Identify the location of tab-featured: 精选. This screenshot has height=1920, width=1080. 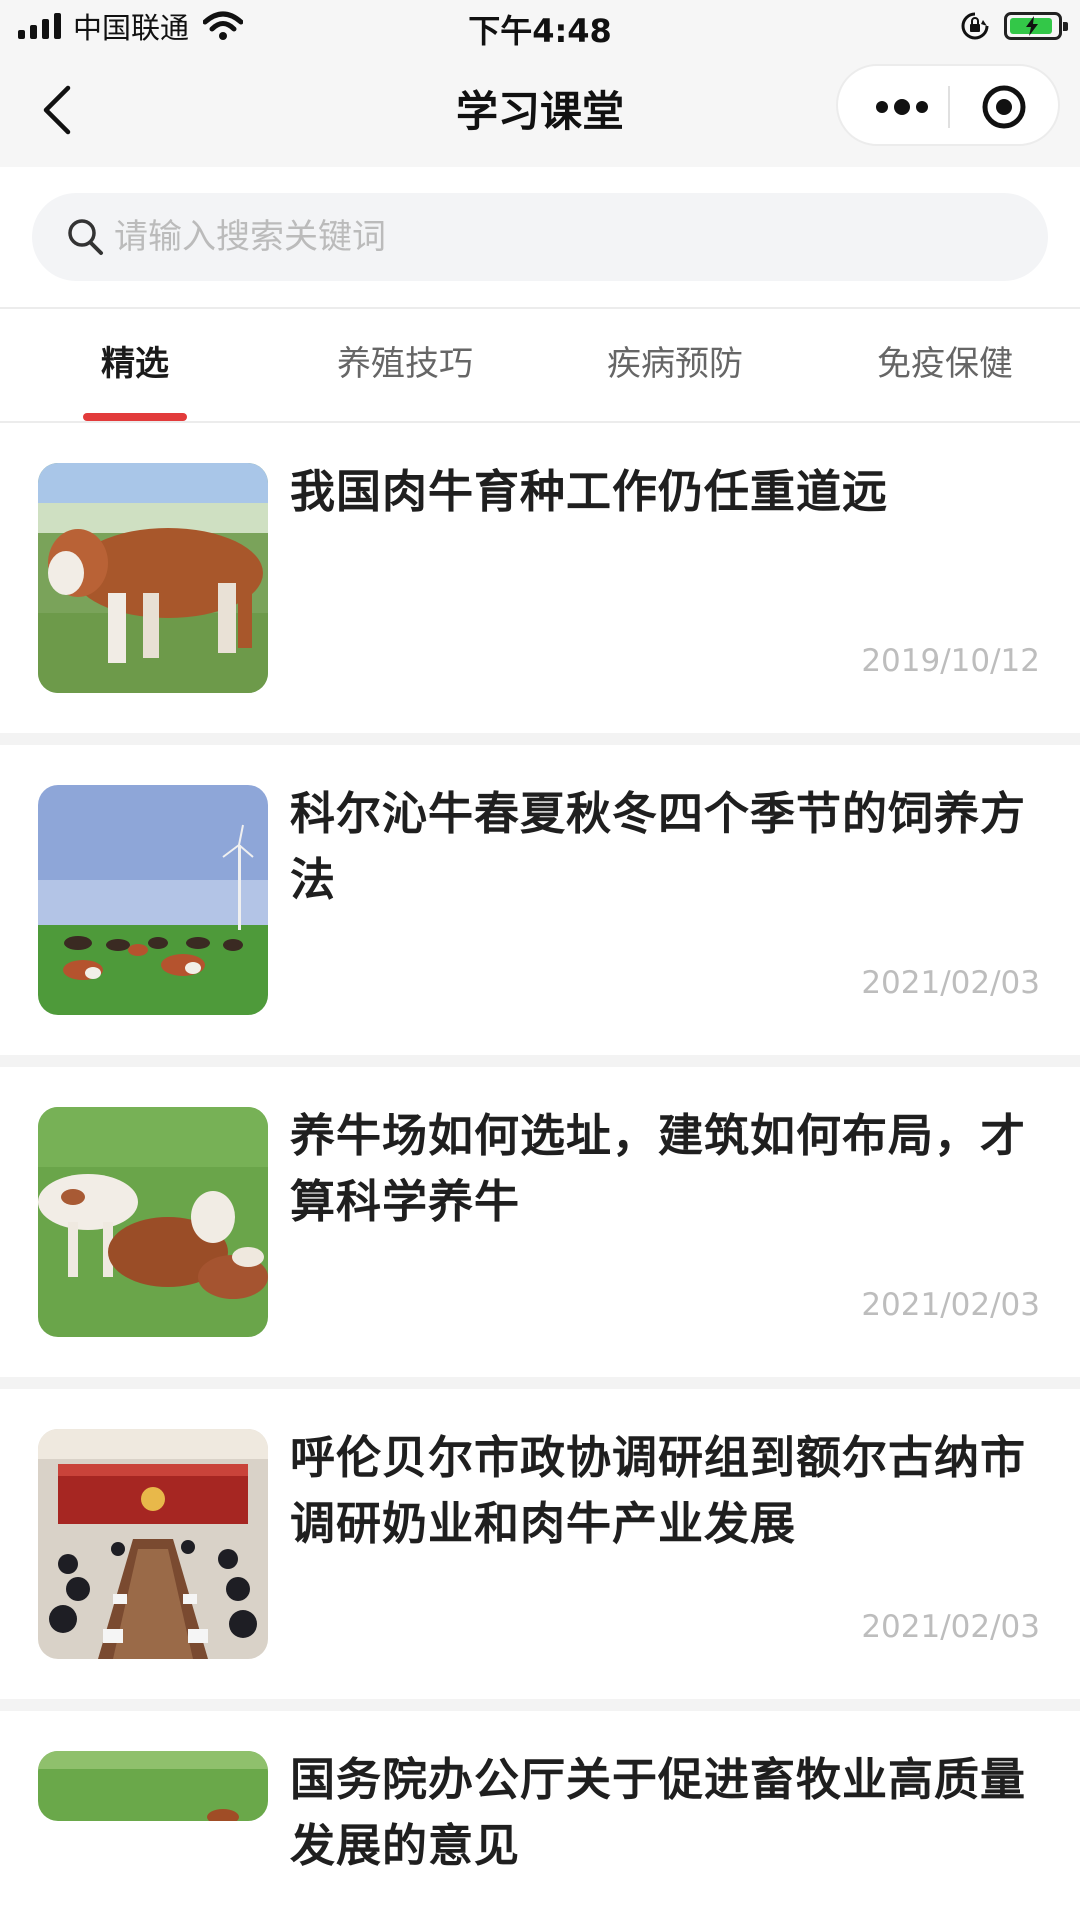
(135, 365).